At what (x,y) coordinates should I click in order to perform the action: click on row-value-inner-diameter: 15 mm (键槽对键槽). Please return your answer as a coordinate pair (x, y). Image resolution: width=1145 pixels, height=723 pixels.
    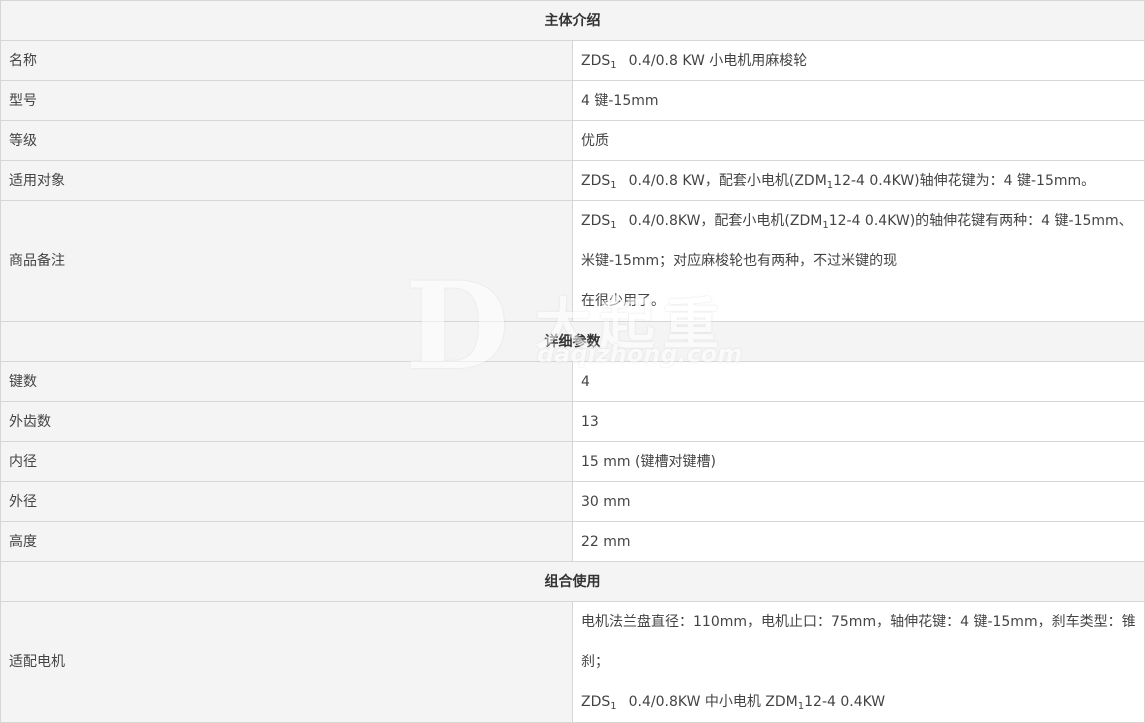
    Looking at the image, I should click on (858, 461).